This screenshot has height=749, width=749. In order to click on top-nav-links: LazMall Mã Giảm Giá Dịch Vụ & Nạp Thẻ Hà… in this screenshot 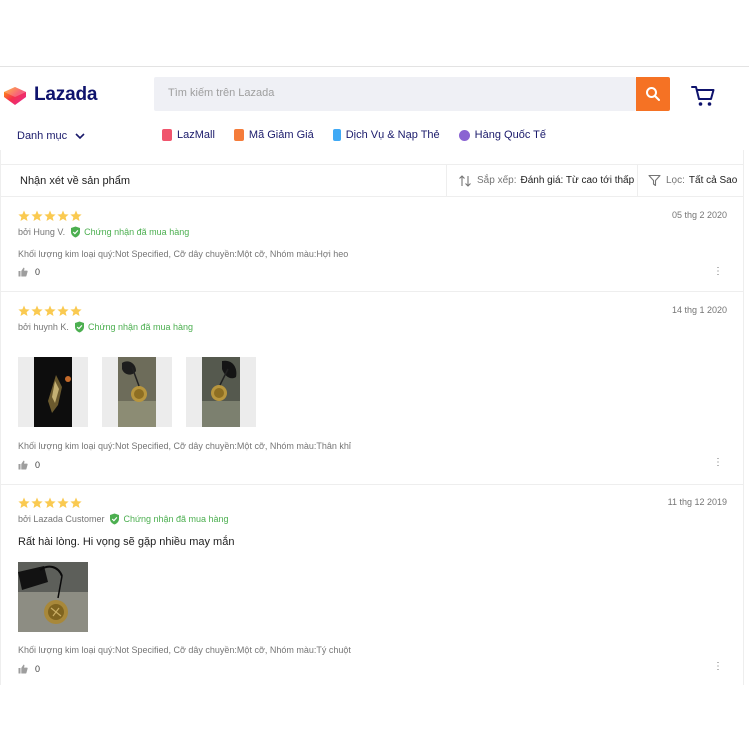, I will do `click(354, 135)`.